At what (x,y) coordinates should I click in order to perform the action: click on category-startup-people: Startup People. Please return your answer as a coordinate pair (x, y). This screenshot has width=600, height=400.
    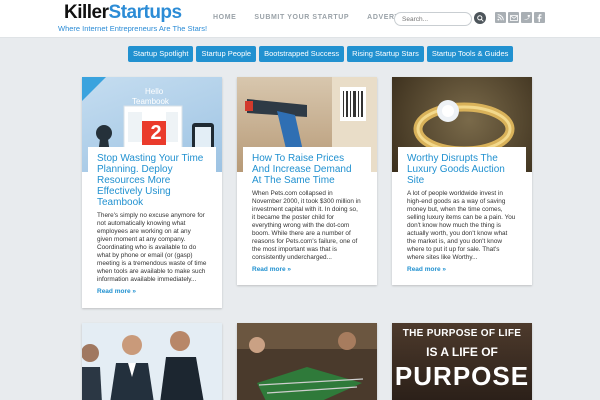
    Looking at the image, I should click on (226, 54).